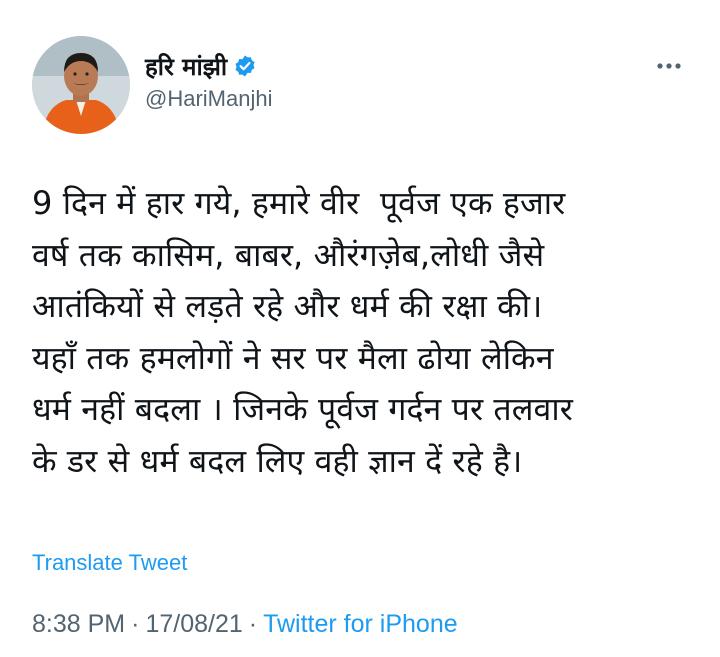 The height and width of the screenshot is (657, 720). Describe the element at coordinates (78, 624) in the screenshot. I see `tweet-time: 8:38 PM` at that location.